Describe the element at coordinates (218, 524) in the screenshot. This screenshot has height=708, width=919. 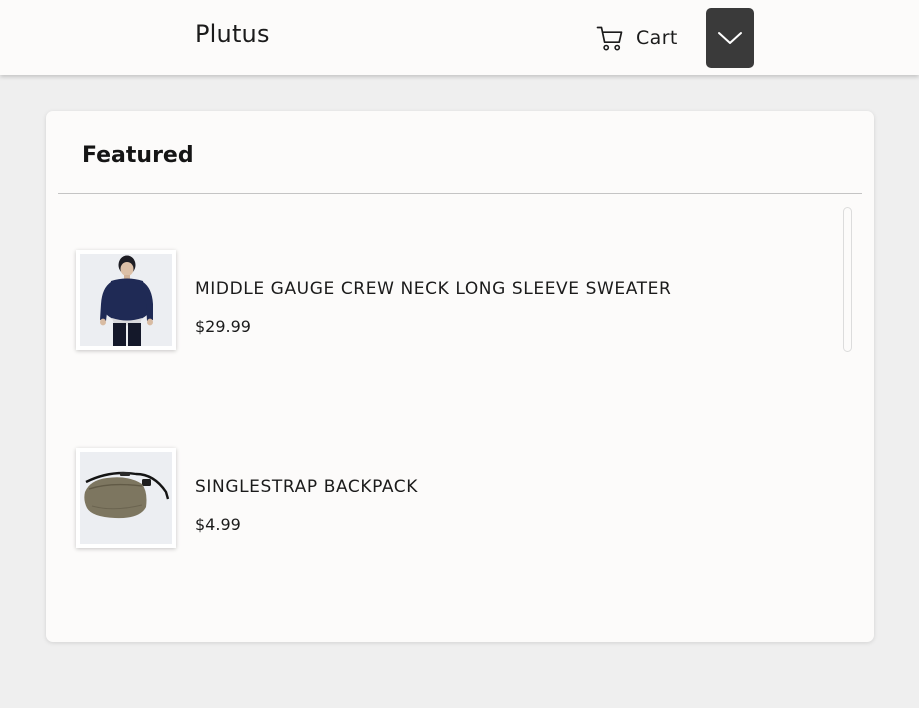
I see `product-price: $4.99` at that location.